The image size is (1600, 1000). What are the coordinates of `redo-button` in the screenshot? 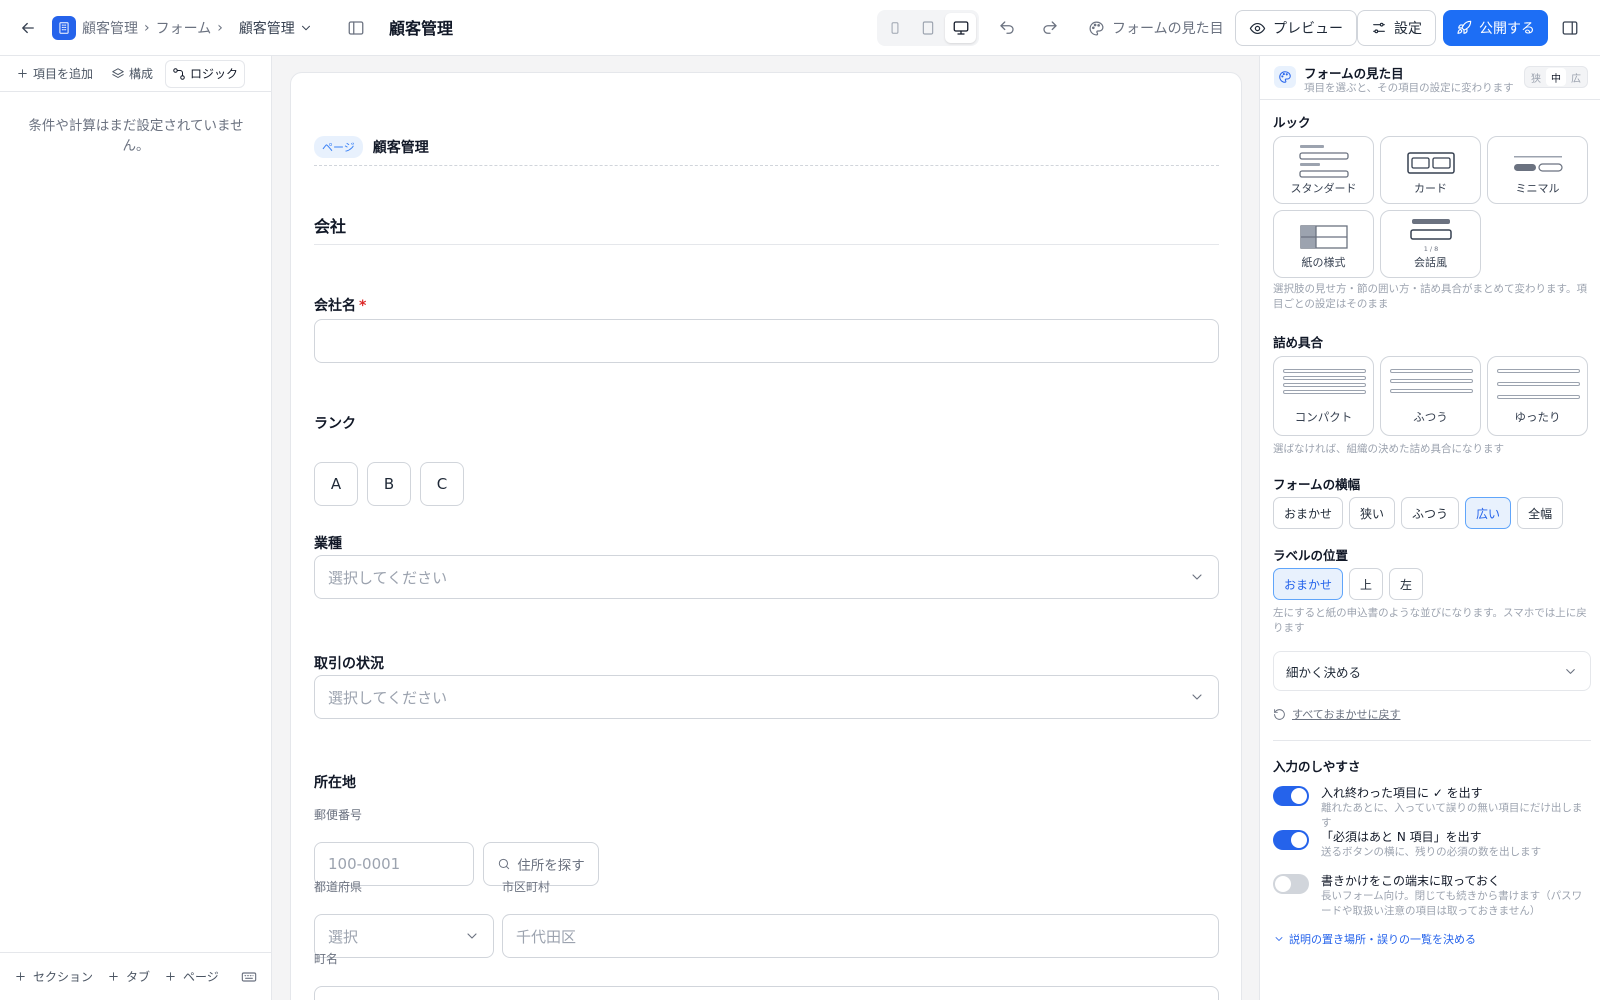 It's located at (1050, 28).